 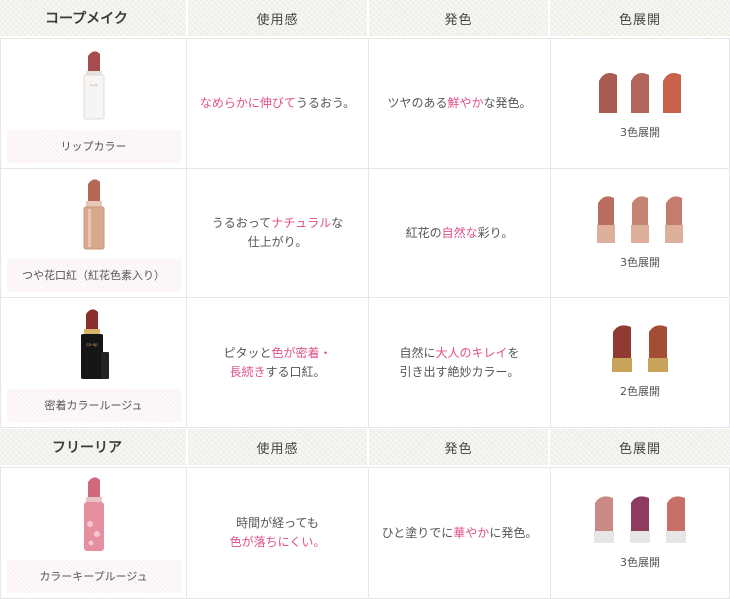 I want to click on lipstick-black-tube-icon: co-op, so click(x=94, y=343).